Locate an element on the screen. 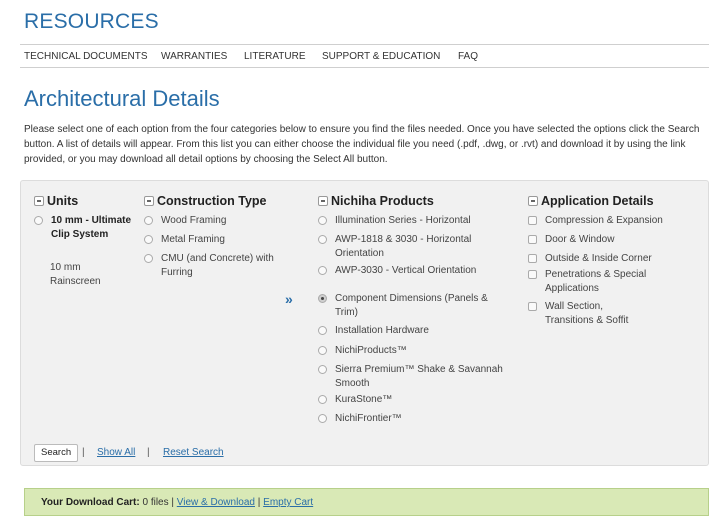 The image size is (709, 527). application-option: Outside & Inside Corner is located at coordinates (615, 259).